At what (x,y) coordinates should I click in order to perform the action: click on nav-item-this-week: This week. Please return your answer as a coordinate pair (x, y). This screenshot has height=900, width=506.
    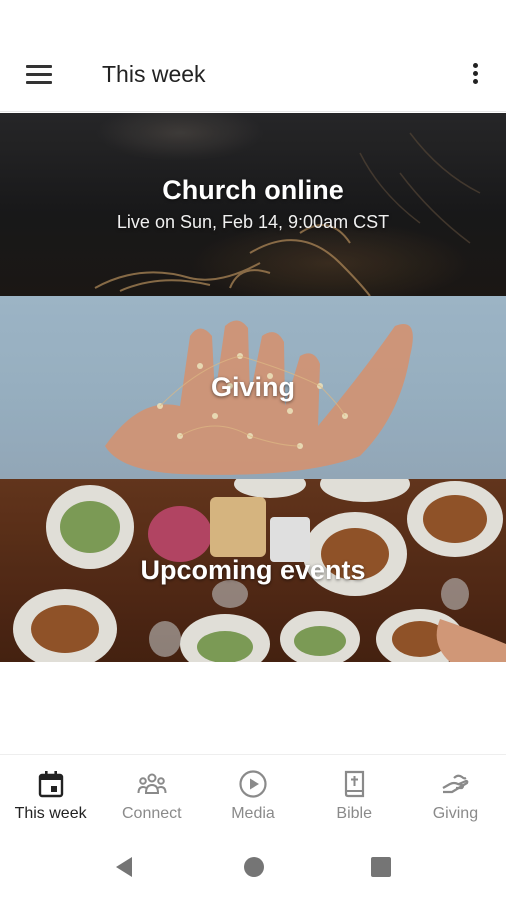
    Looking at the image, I should click on (50, 792).